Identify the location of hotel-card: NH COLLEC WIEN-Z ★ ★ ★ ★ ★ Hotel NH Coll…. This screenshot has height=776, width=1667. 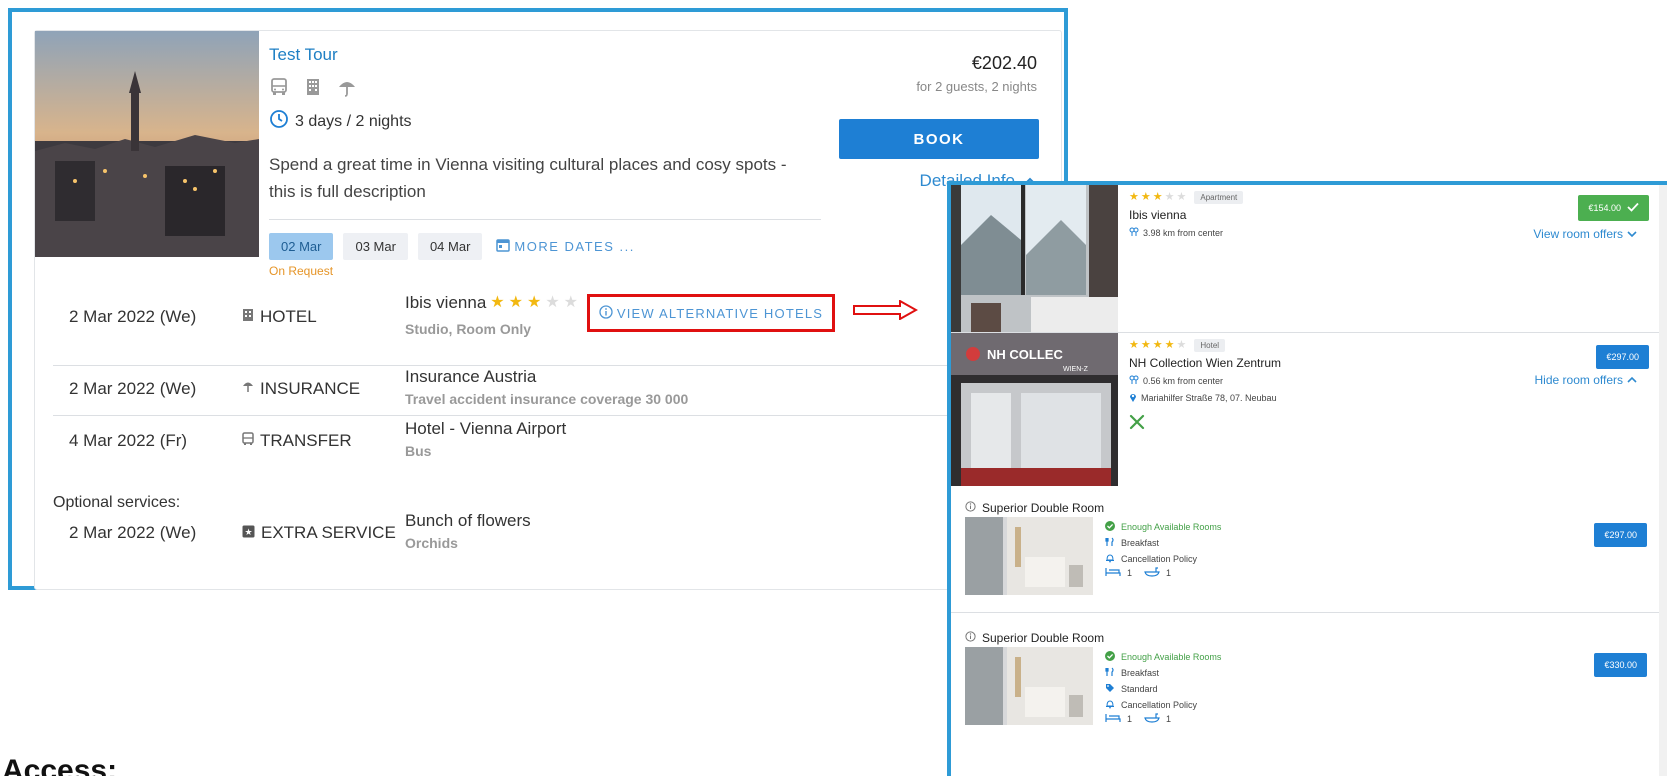
(1309, 409).